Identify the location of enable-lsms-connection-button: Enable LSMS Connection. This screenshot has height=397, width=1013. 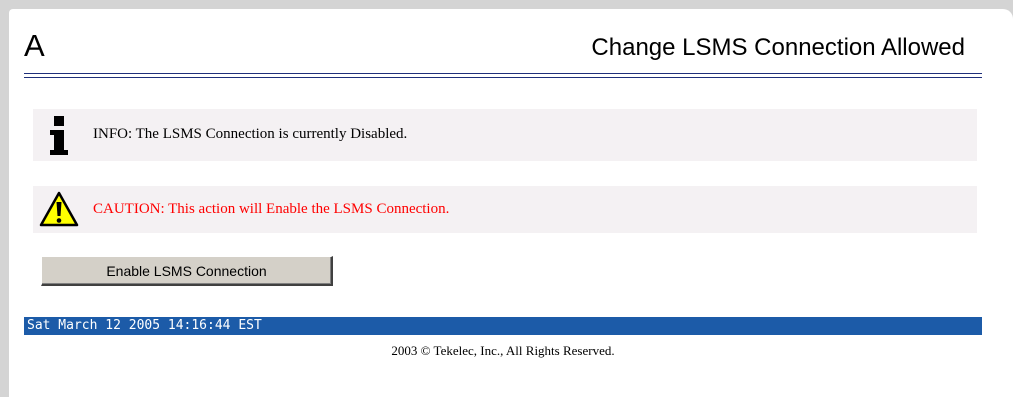
(187, 271).